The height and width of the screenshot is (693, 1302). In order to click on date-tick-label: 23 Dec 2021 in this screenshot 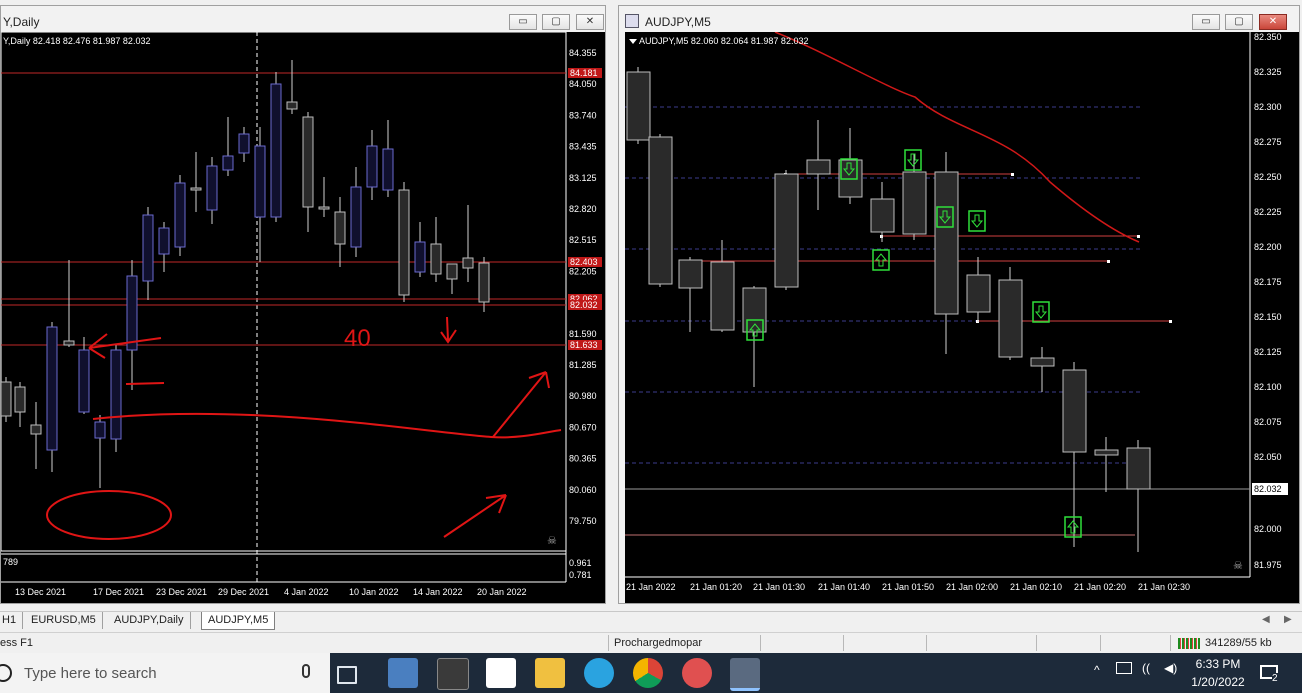, I will do `click(181, 592)`.